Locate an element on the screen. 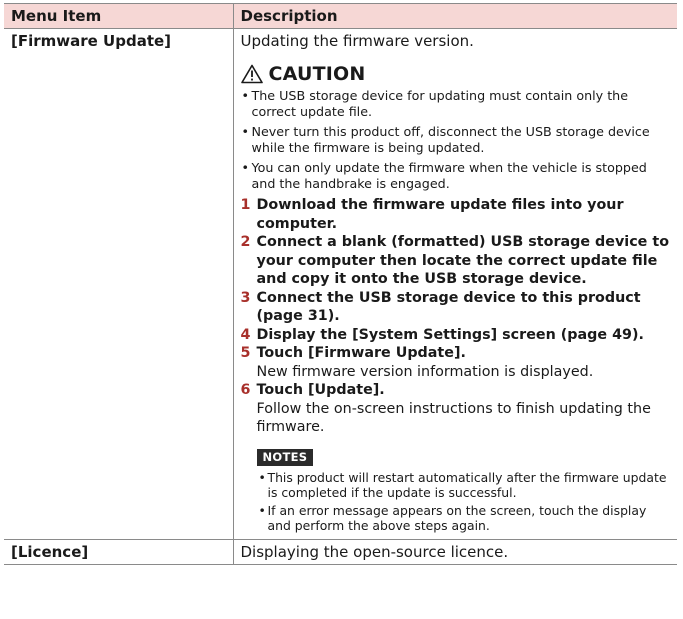 The image size is (683, 619). description-text: Updating the firmware version. is located at coordinates (357, 41).